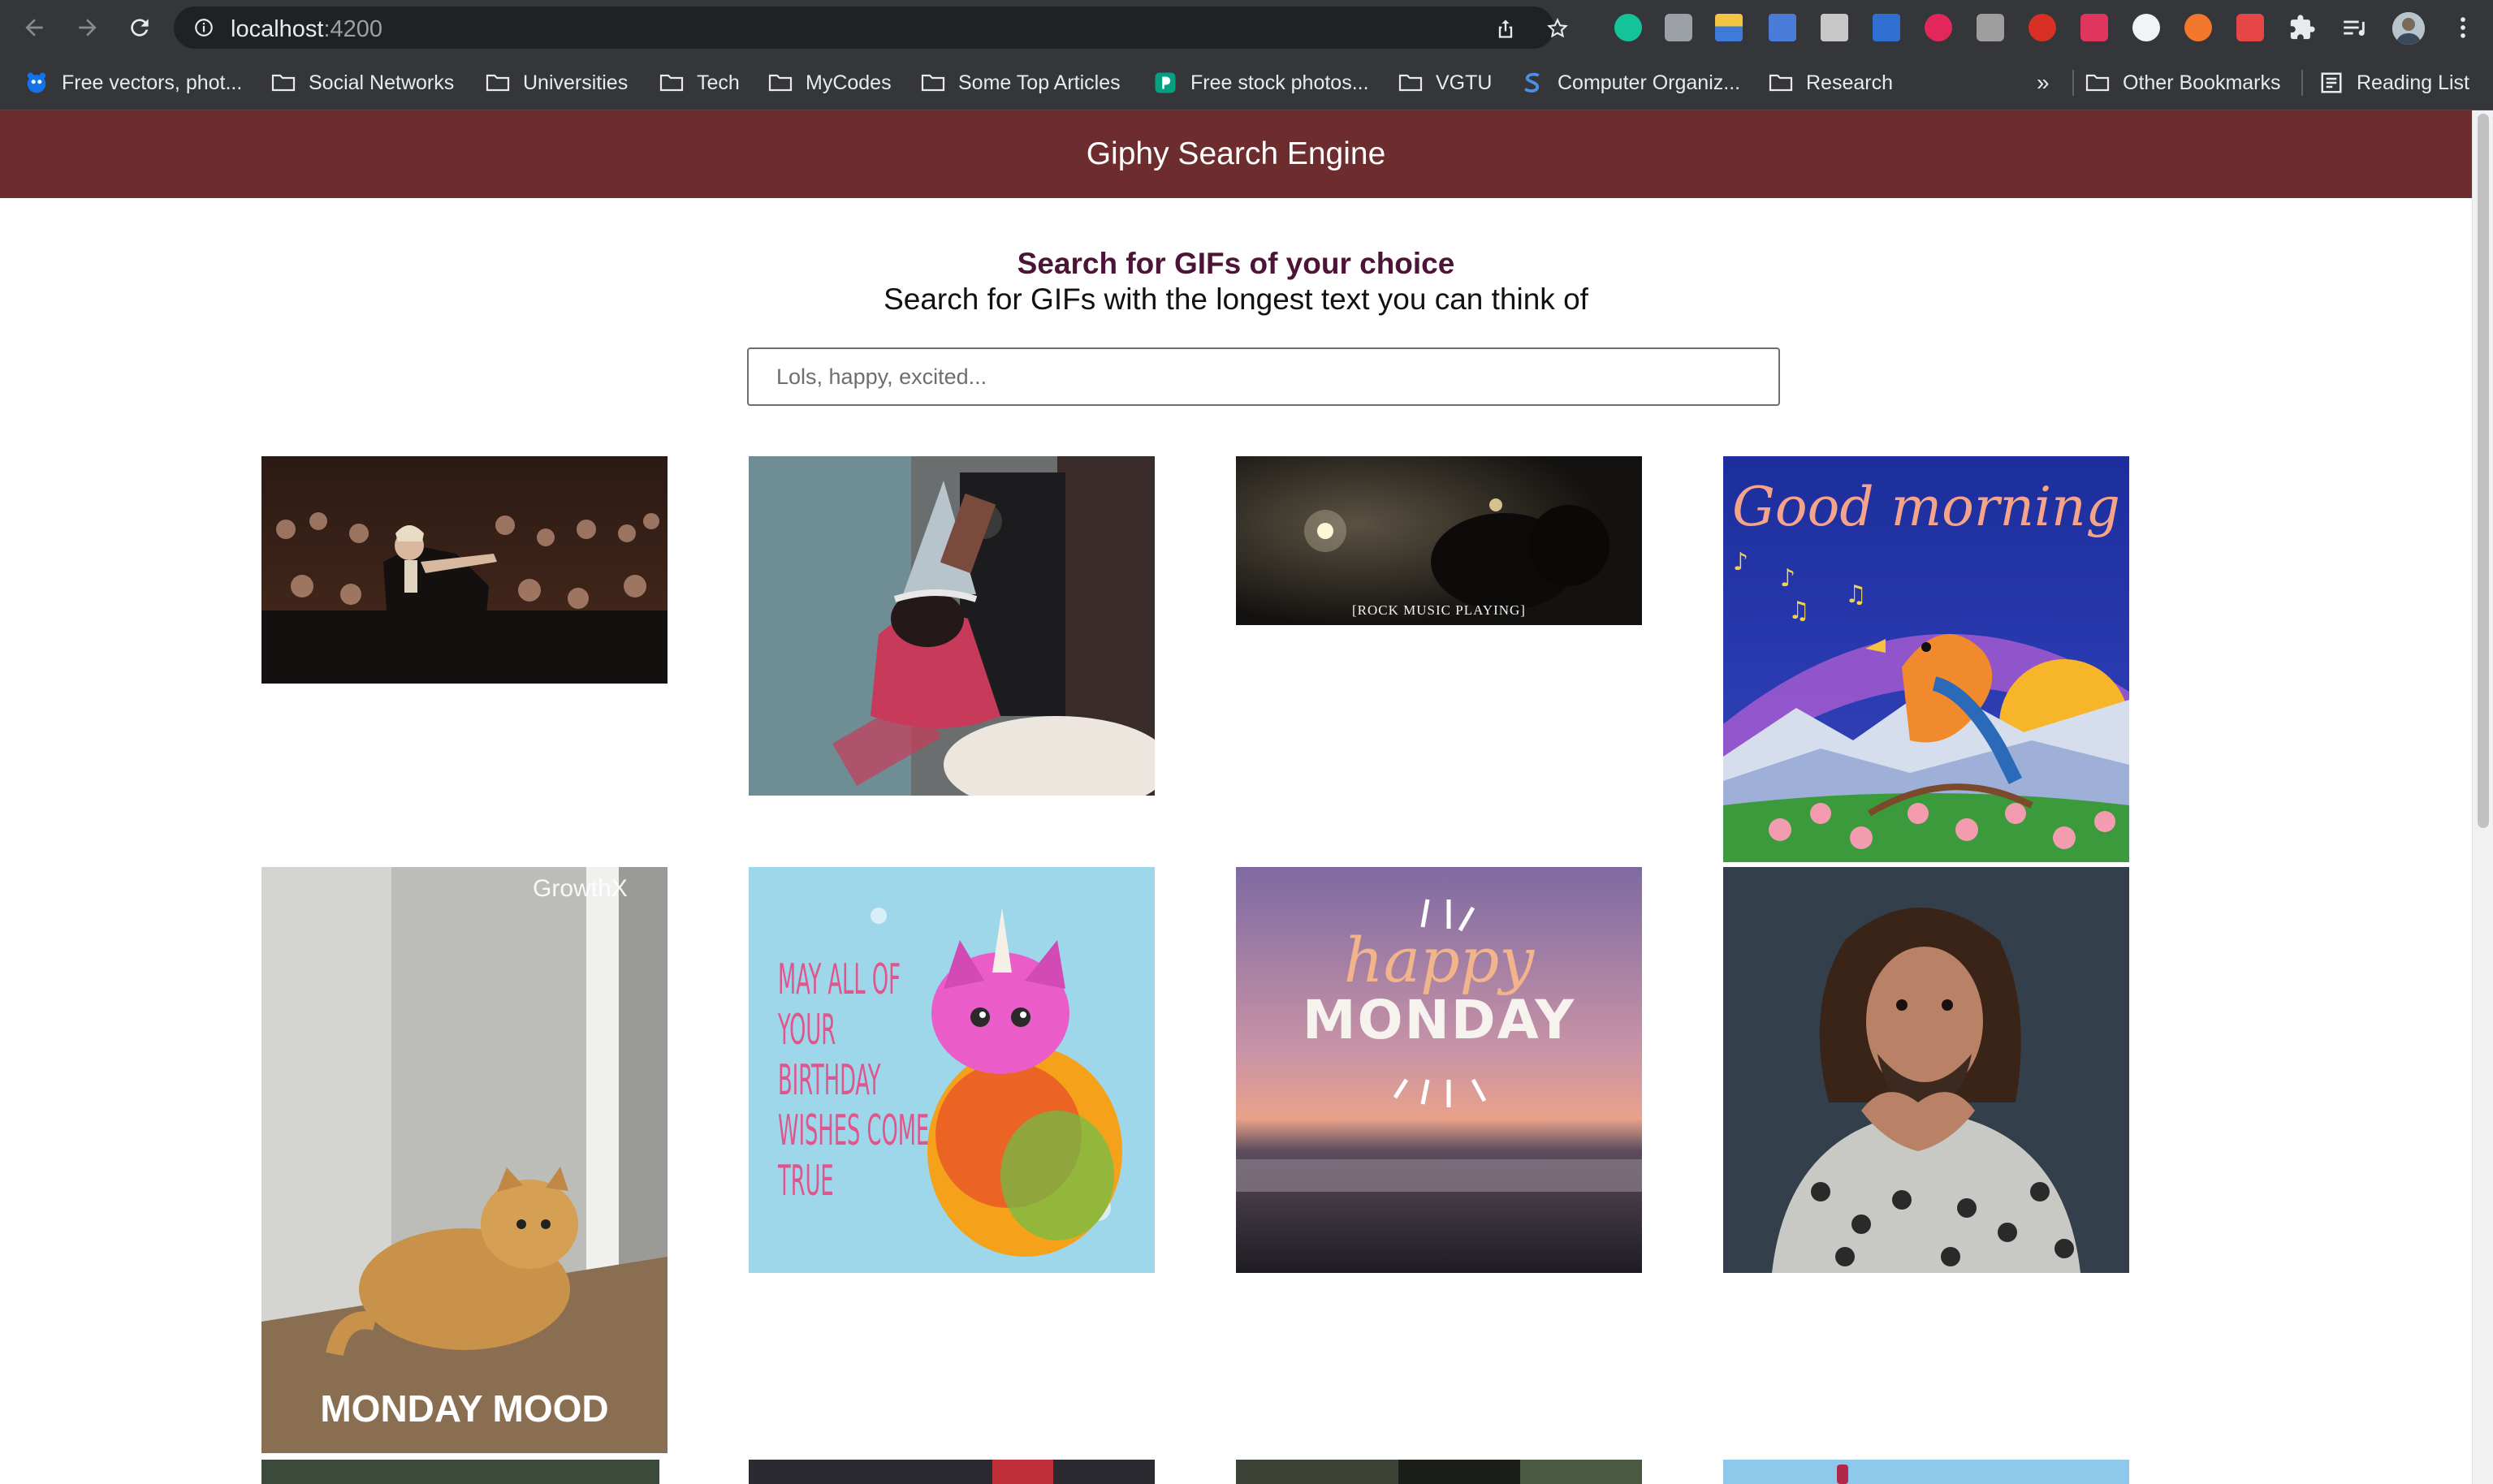 This screenshot has height=1484, width=2493. Describe the element at coordinates (1887, 27) in the screenshot. I see `amazon-extension-icon` at that location.